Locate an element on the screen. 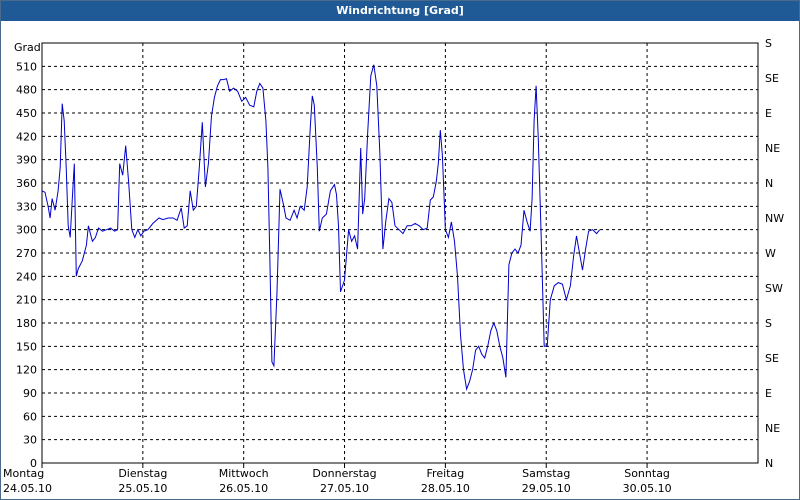 This screenshot has width=800, height=500. y-axis-label: Grad is located at coordinates (27, 47).